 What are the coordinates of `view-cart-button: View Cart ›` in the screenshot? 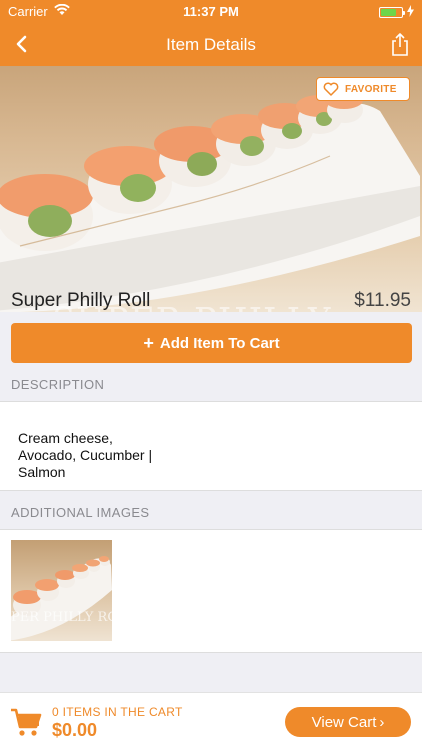 It's located at (348, 722).